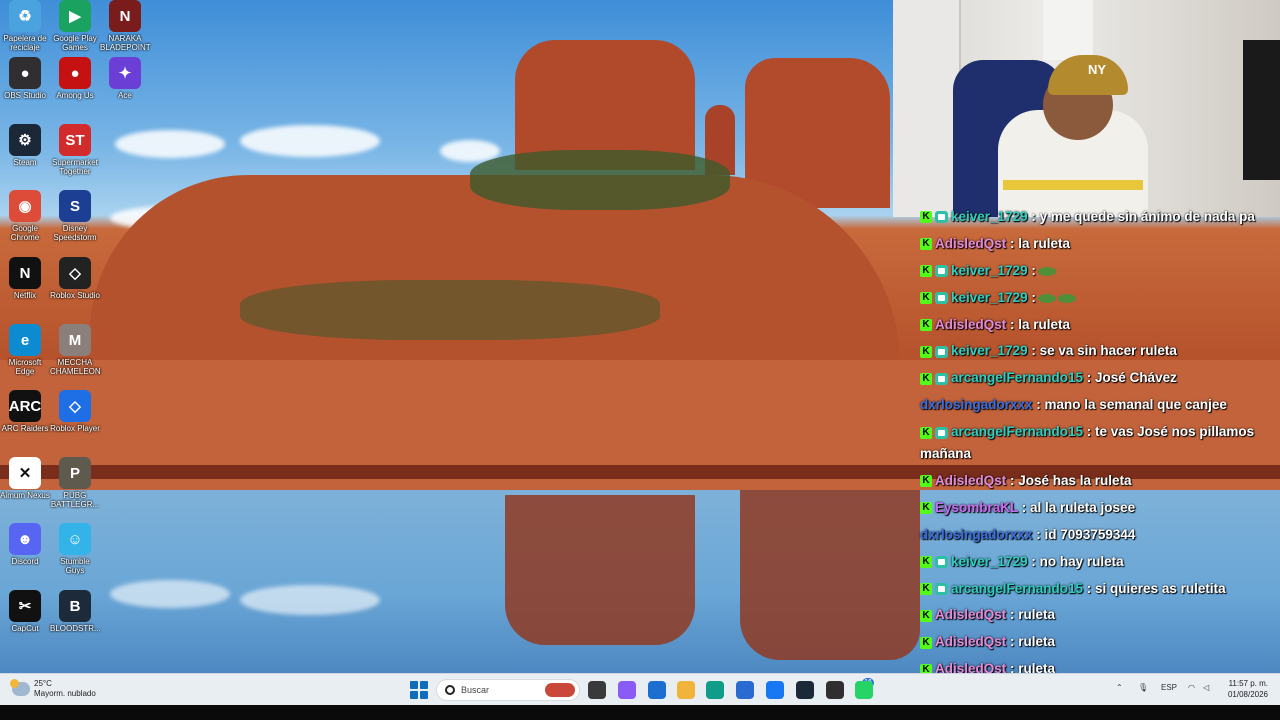 The image size is (1280, 720). I want to click on weather-widget: 25°C Mayorm. nublado, so click(53, 689).